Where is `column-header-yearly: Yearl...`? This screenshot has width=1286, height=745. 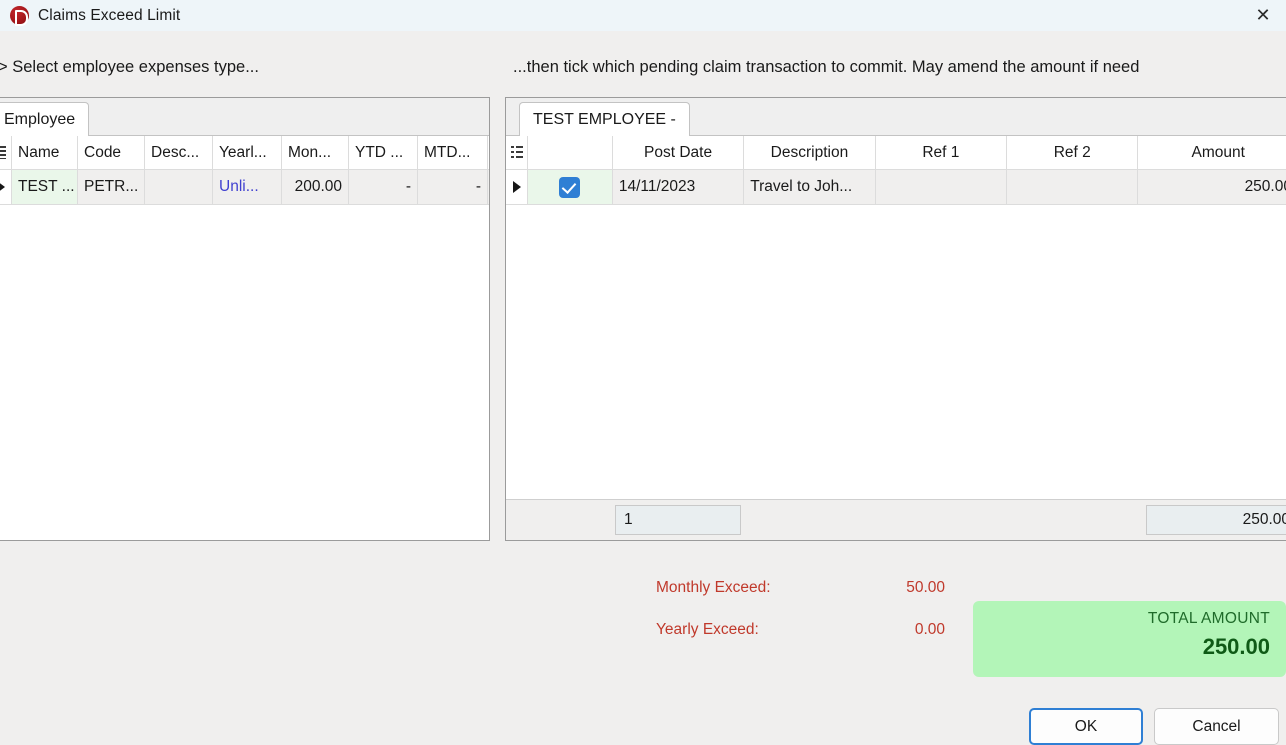 column-header-yearly: Yearl... is located at coordinates (247, 152).